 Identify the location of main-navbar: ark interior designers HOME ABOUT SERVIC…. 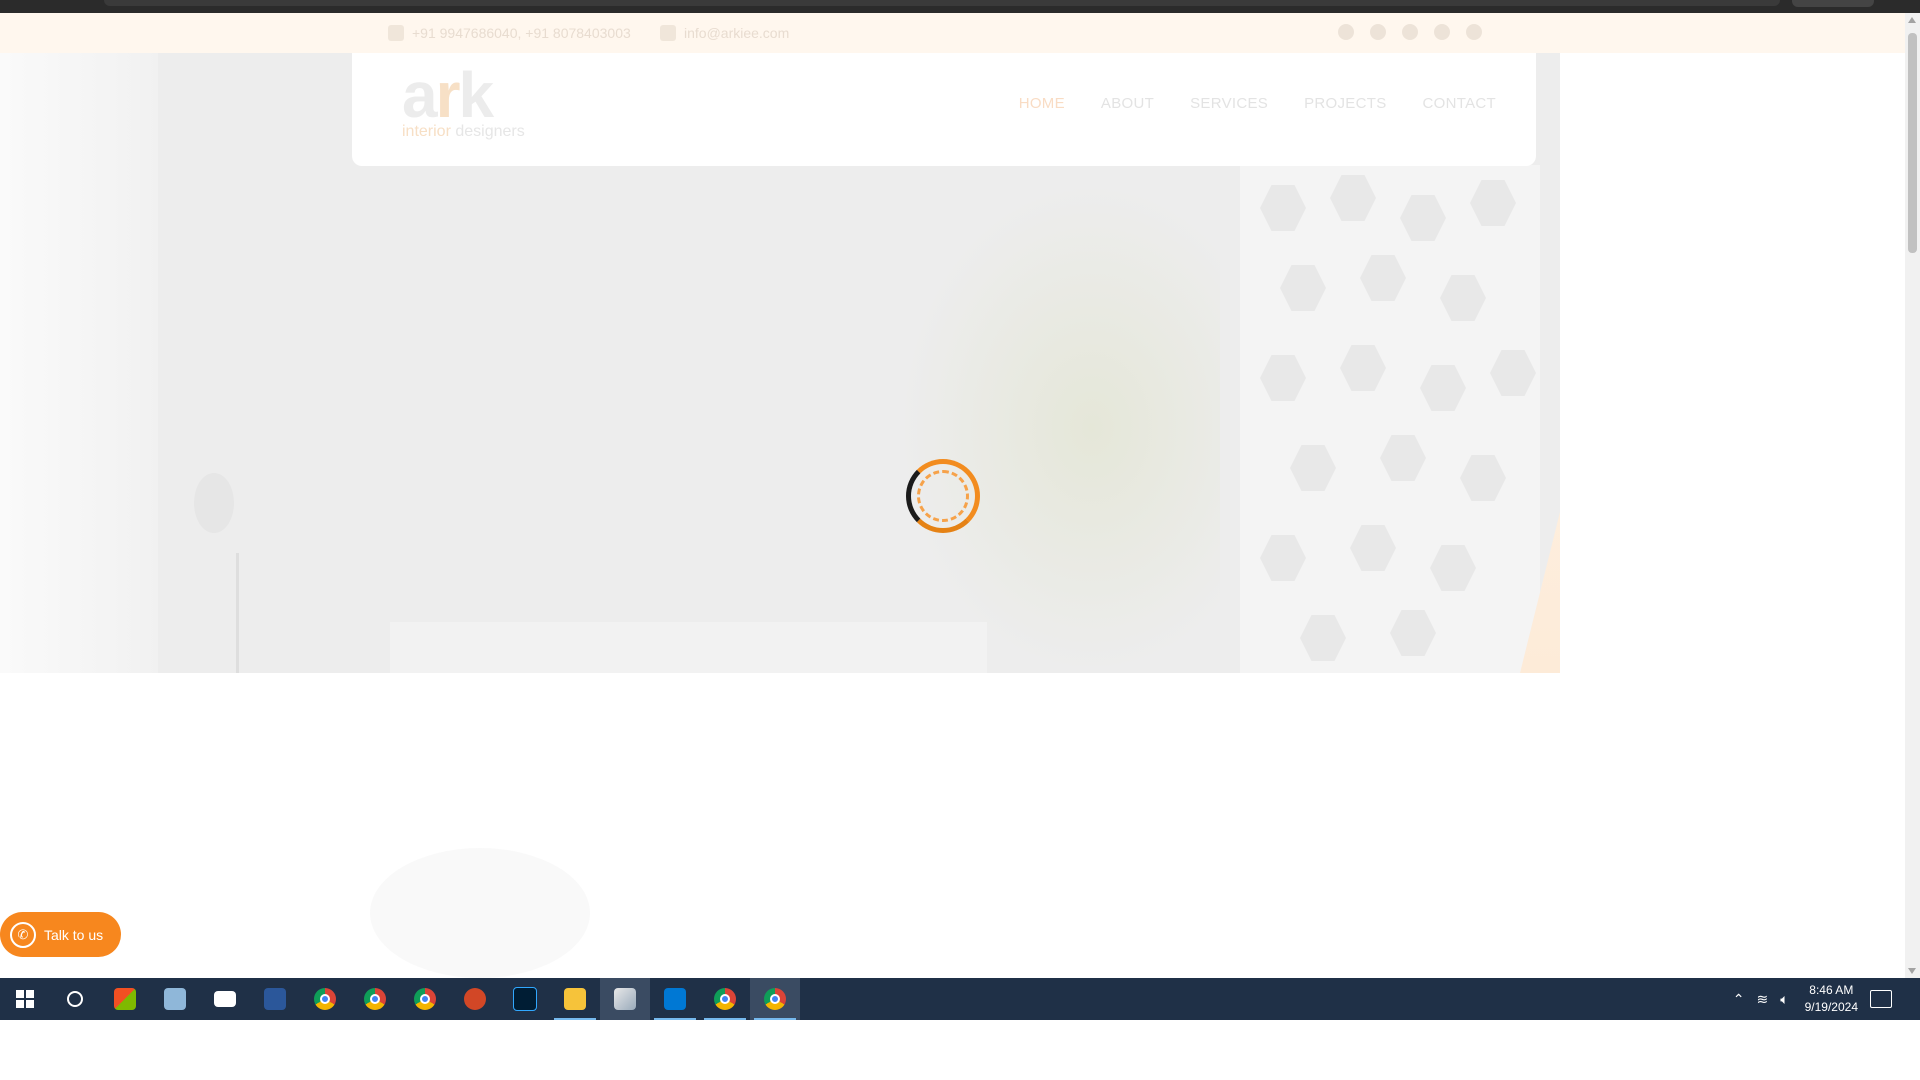
(944, 109).